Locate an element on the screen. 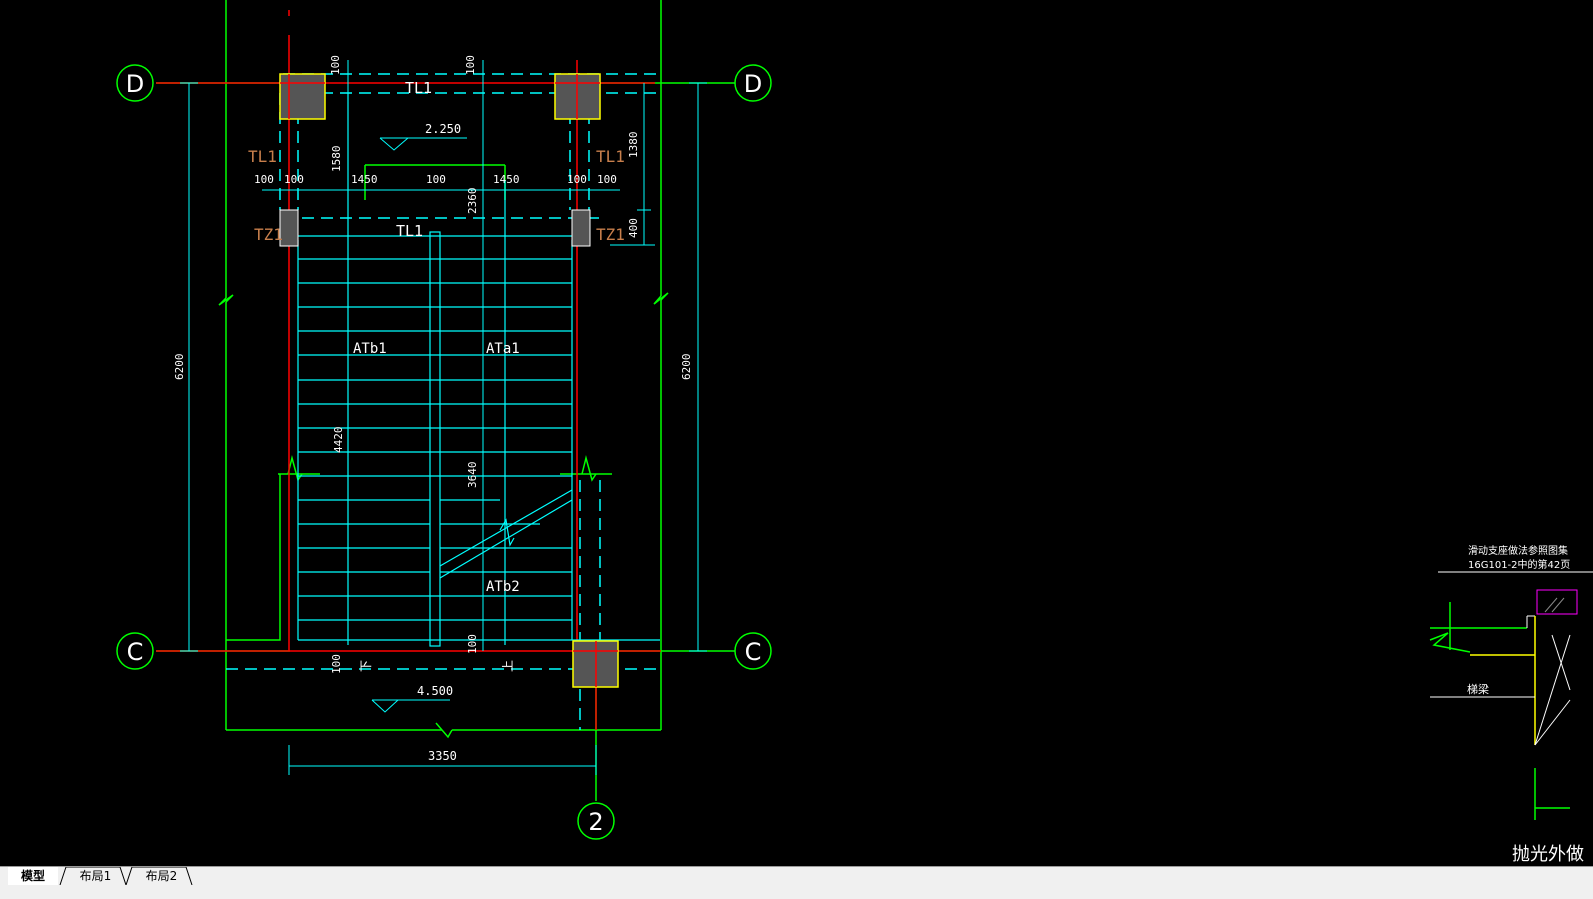 The width and height of the screenshot is (1593, 899). detail-note-line1: 滑动支座做法参照图集 is located at coordinates (1518, 550).